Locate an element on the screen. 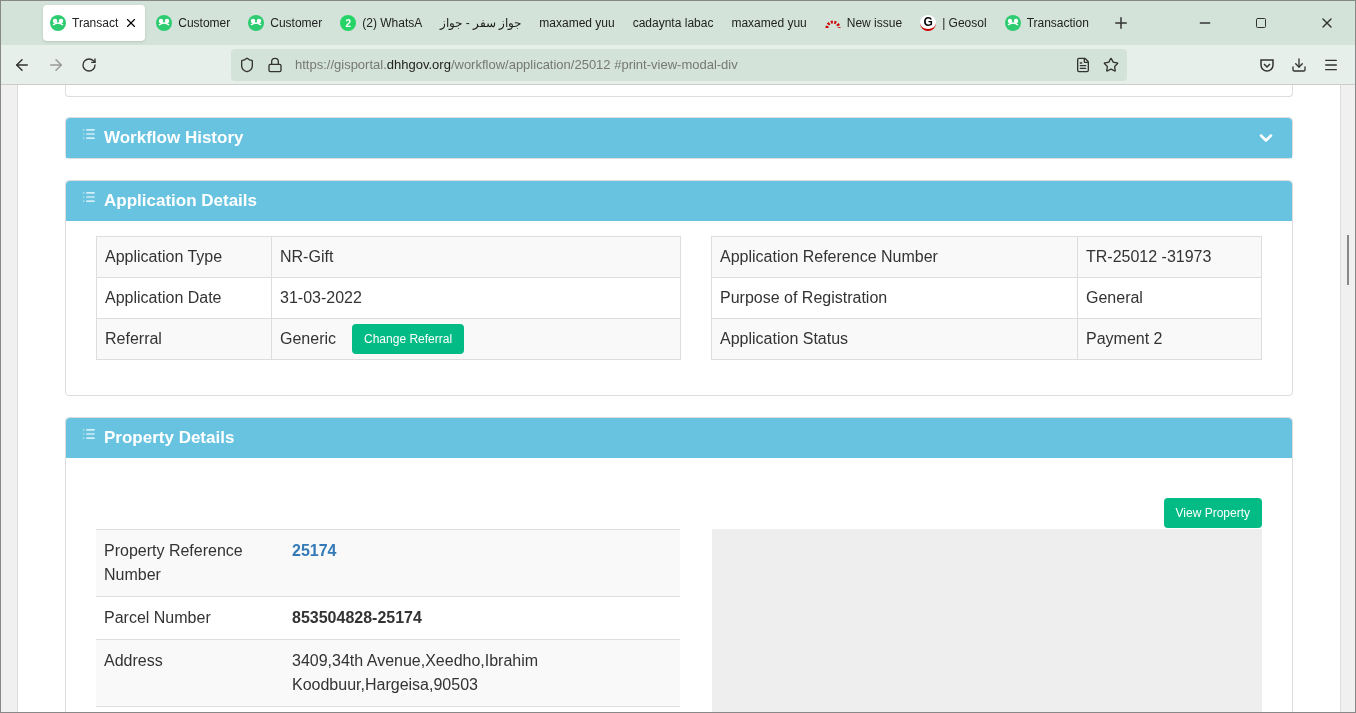  scrollbar-thumb is located at coordinates (1348, 260).